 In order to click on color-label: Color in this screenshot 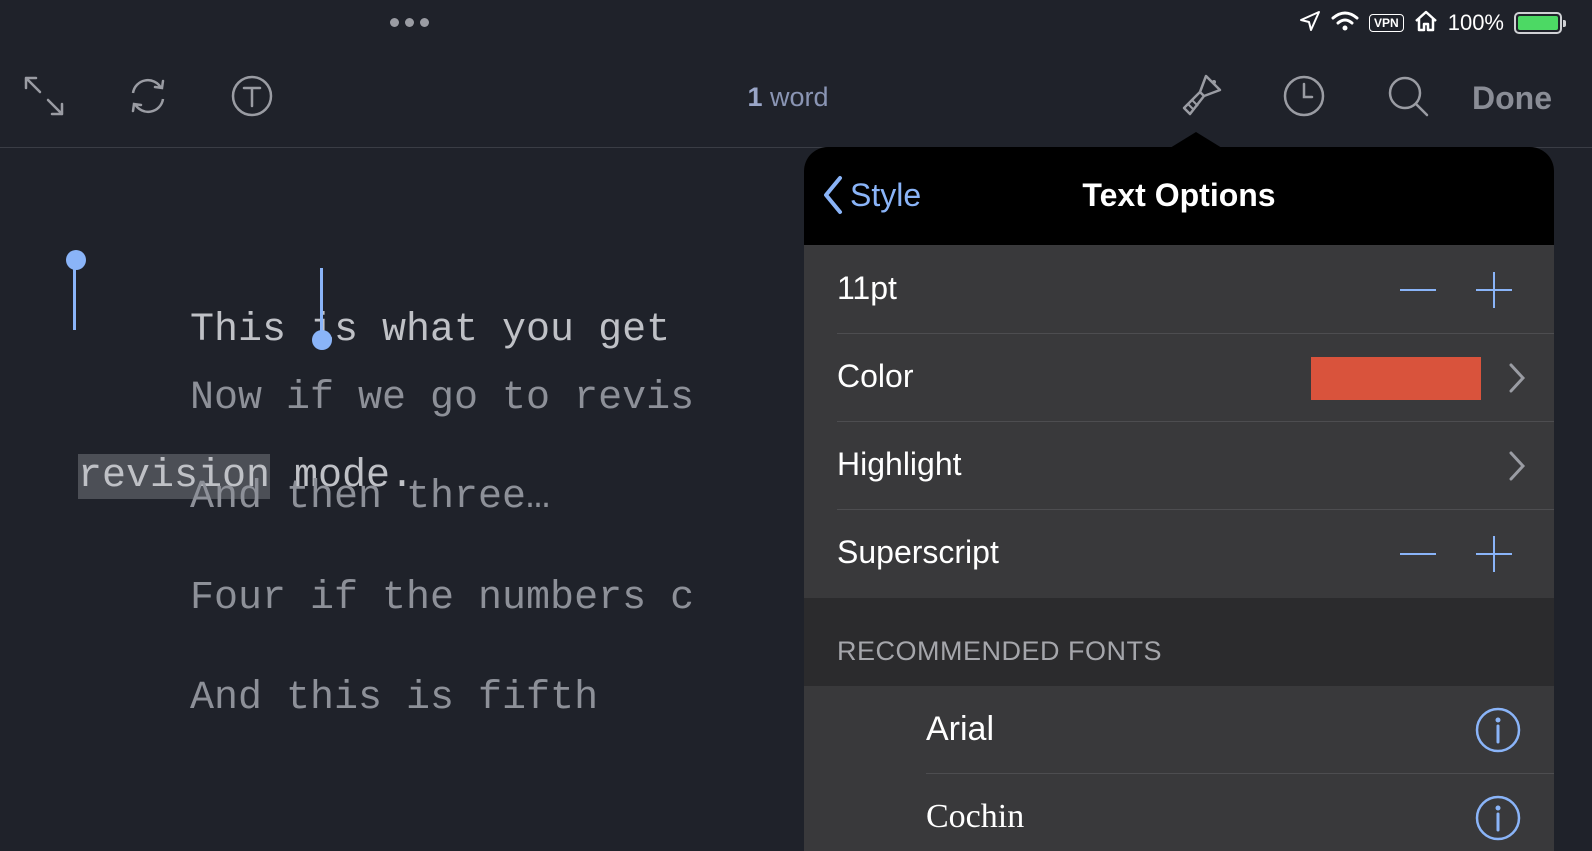, I will do `click(875, 376)`.